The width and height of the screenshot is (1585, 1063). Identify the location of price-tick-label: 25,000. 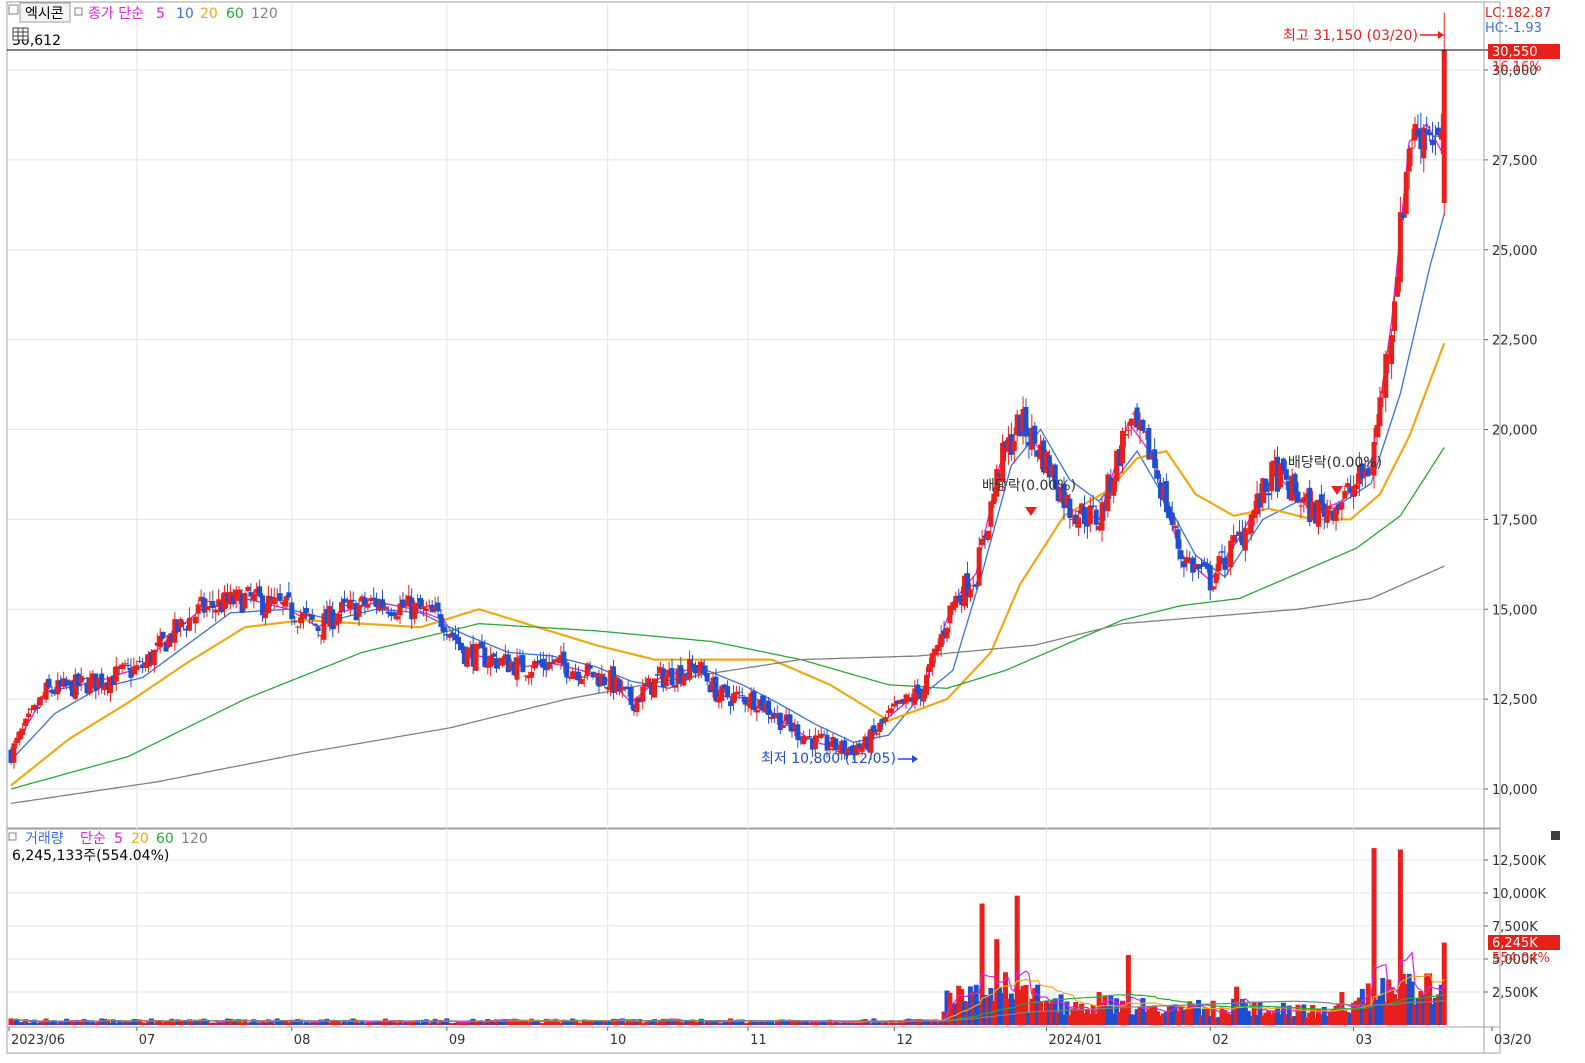
(1515, 251).